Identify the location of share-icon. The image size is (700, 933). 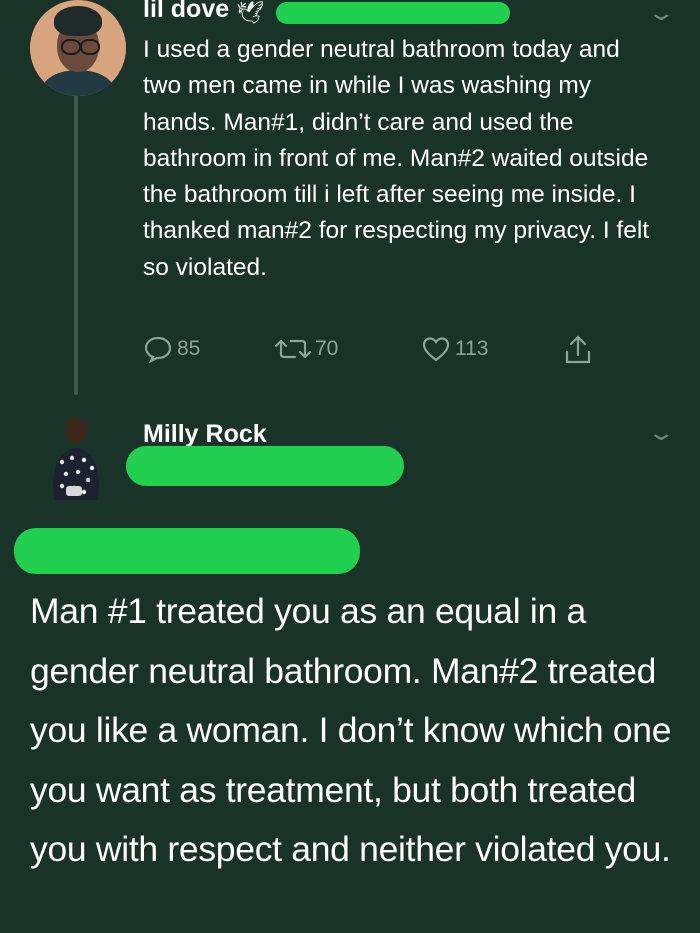
(578, 349).